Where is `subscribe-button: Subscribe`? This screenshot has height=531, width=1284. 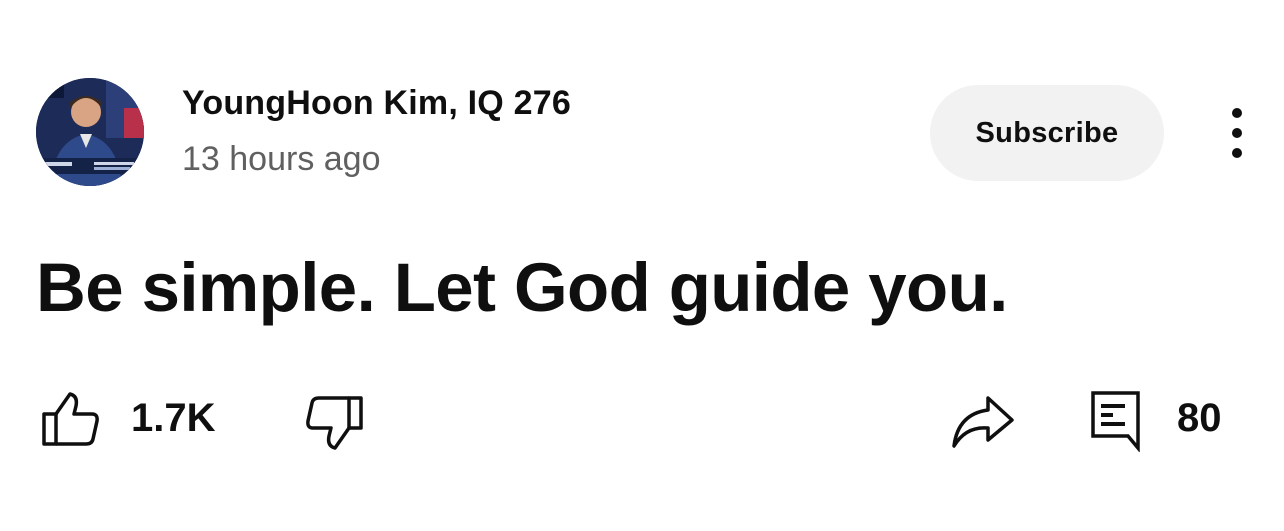
subscribe-button: Subscribe is located at coordinates (1047, 133).